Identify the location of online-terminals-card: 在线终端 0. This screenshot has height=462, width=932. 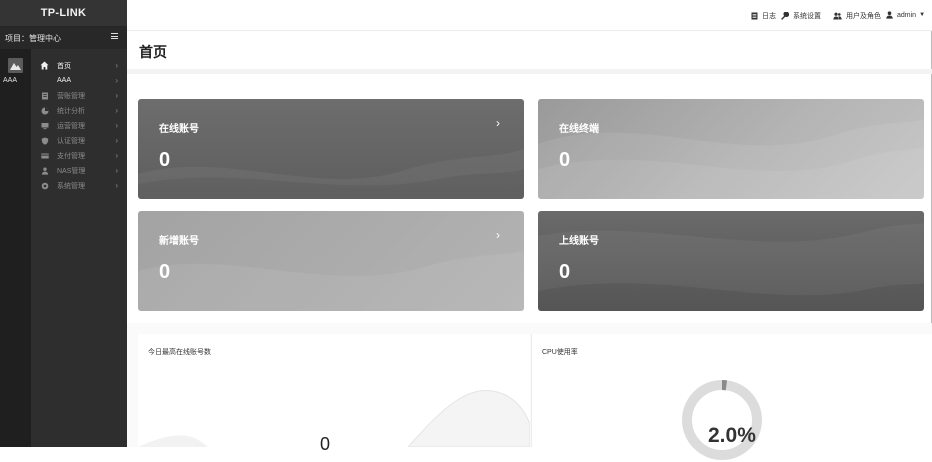
(731, 149).